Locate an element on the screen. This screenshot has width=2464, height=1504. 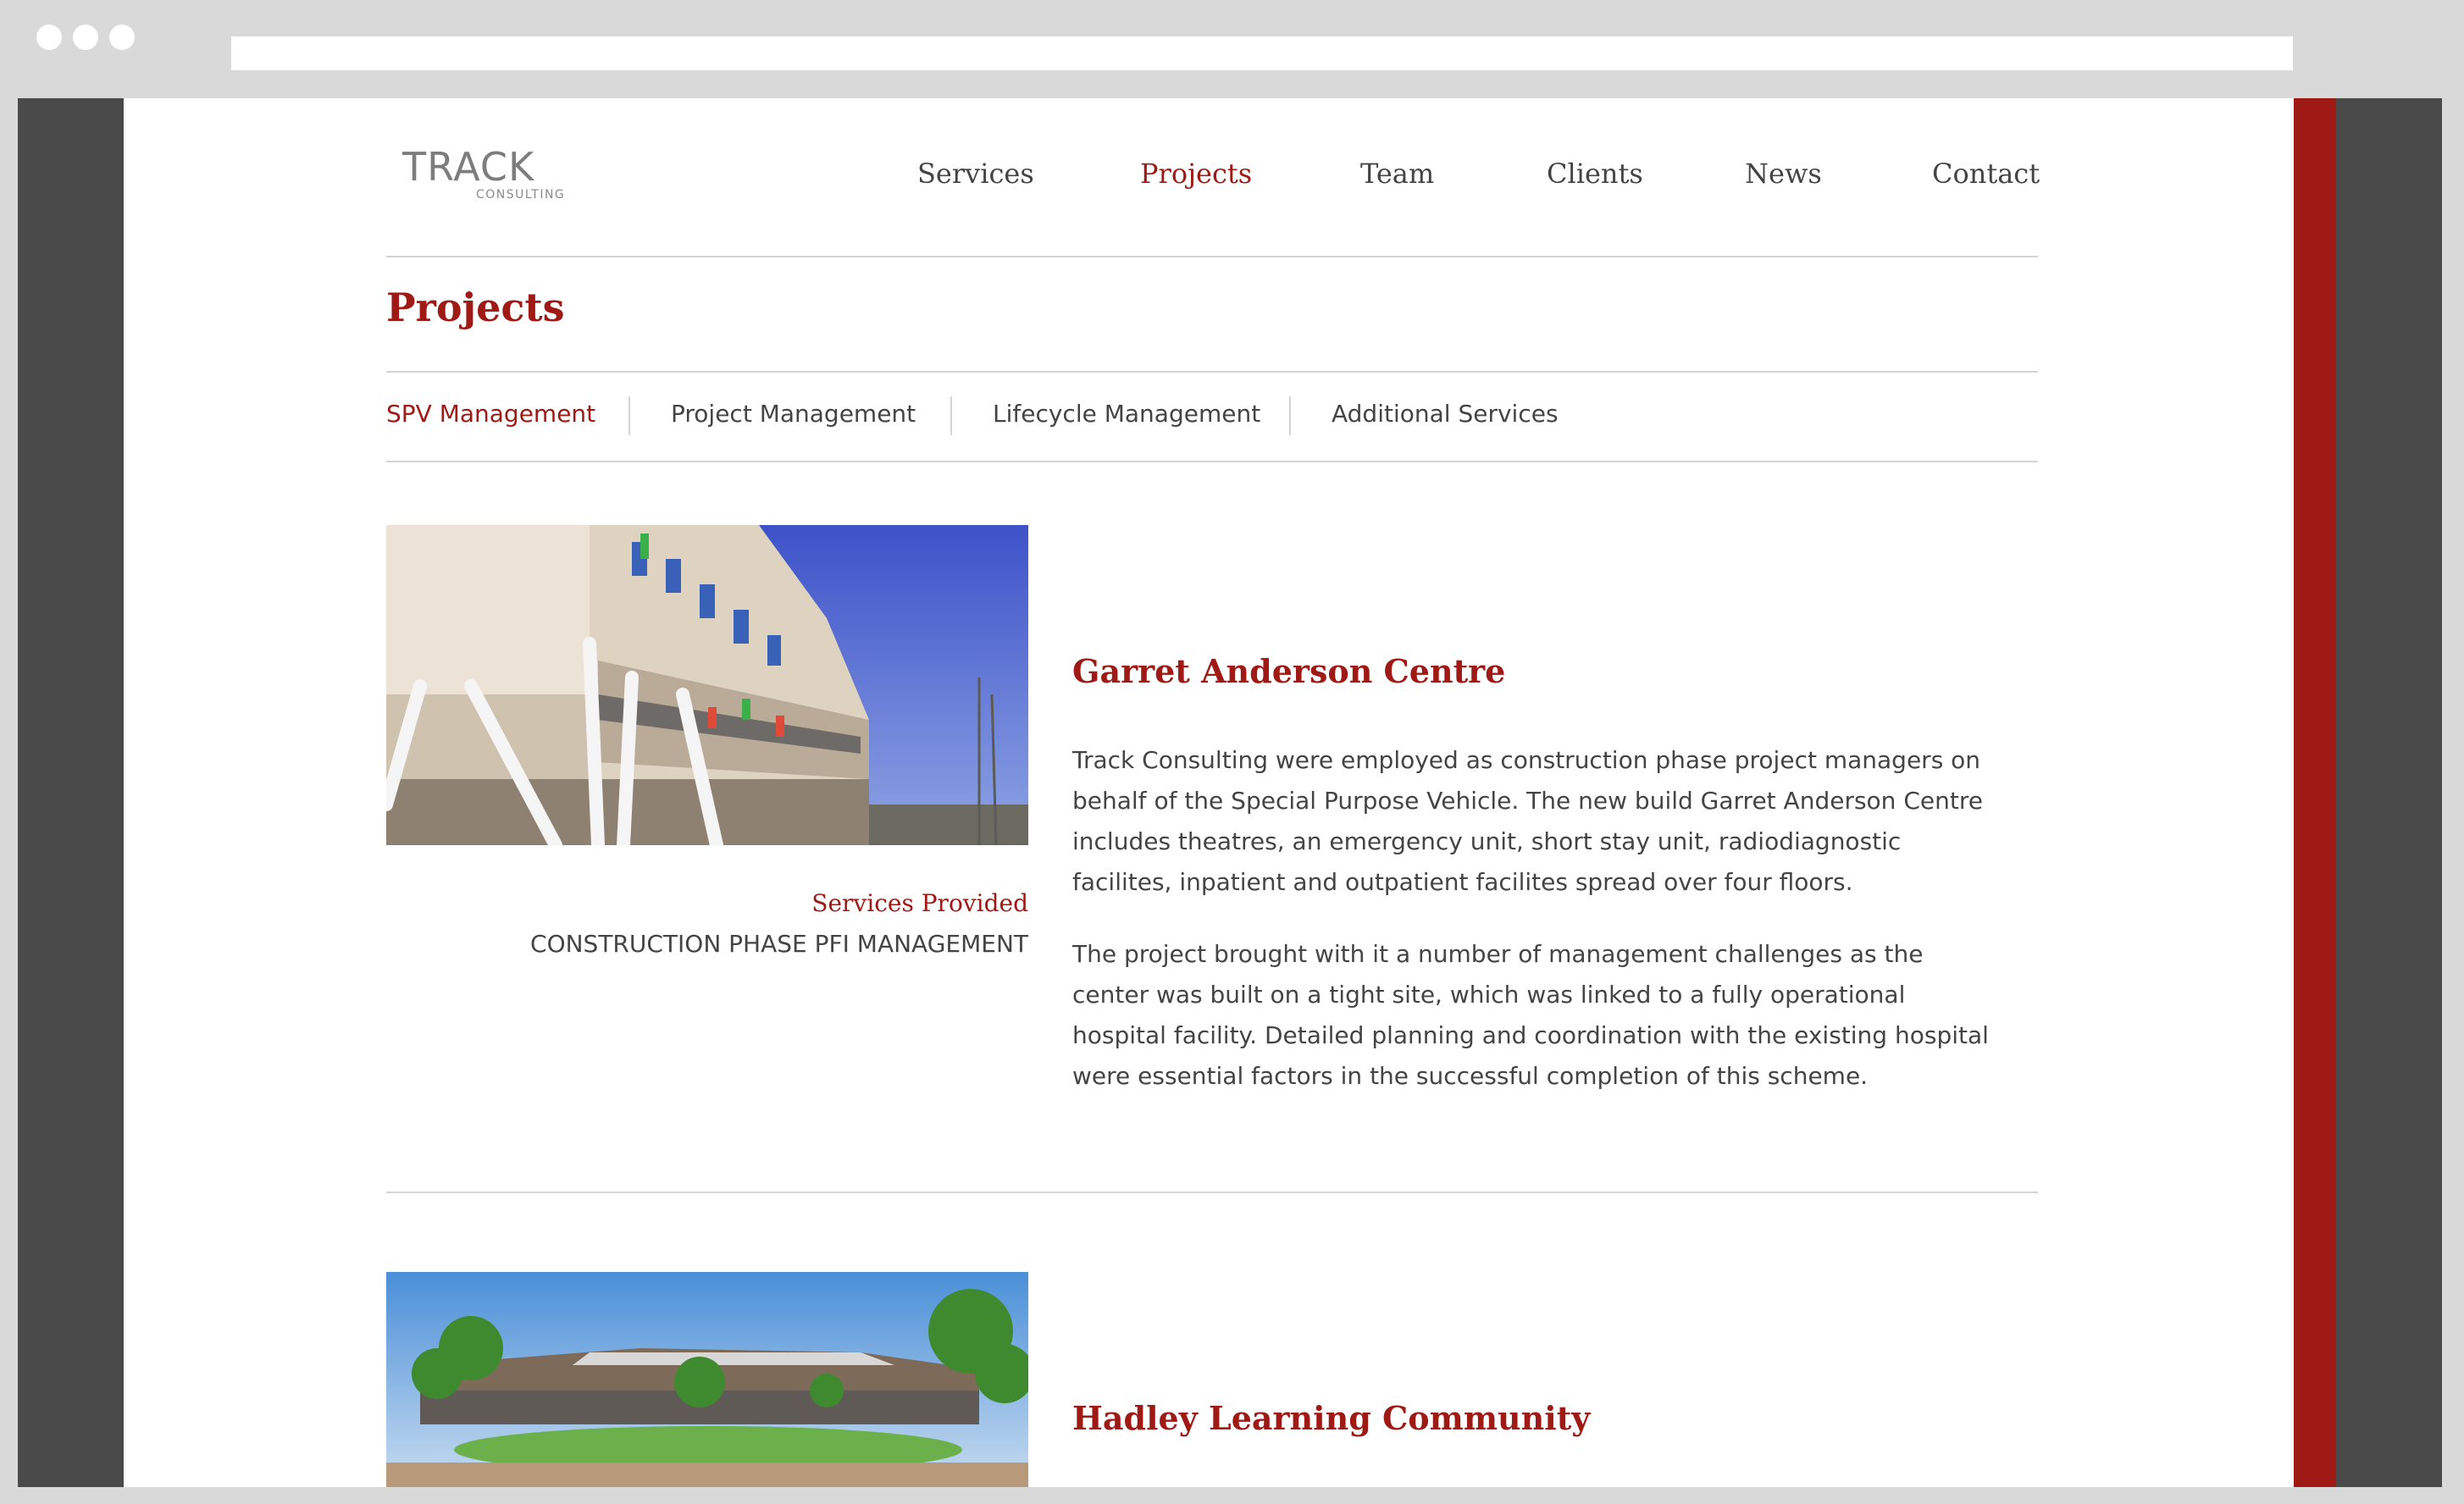
accent-strip is located at coordinates (2315, 793).